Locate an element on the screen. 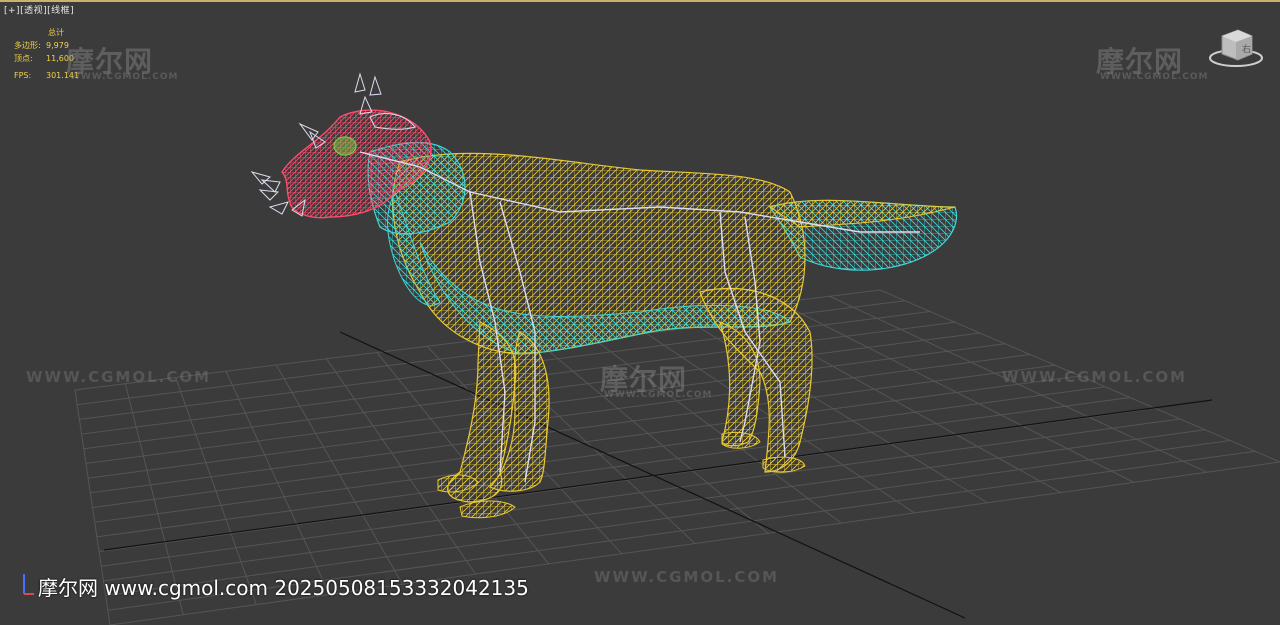  viewport-menu-shading: [线框] is located at coordinates (60, 11).